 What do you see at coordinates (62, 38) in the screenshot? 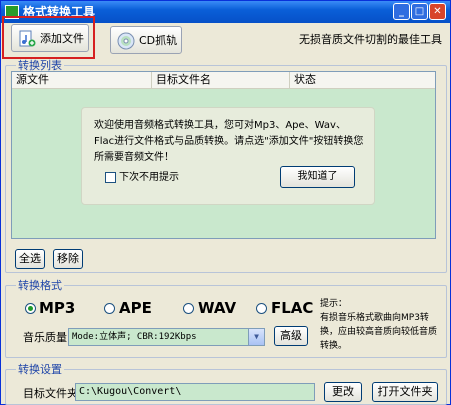
I see `add-file-label: 添加文件` at bounding box center [62, 38].